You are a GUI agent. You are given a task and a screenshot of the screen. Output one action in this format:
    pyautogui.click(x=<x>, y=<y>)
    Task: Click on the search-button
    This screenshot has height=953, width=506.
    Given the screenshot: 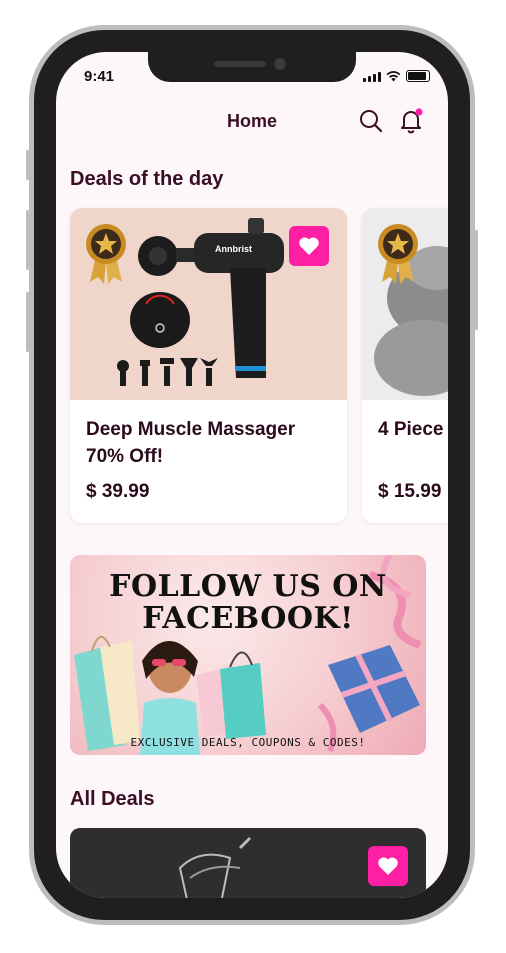 What is the action you would take?
    pyautogui.click(x=371, y=121)
    